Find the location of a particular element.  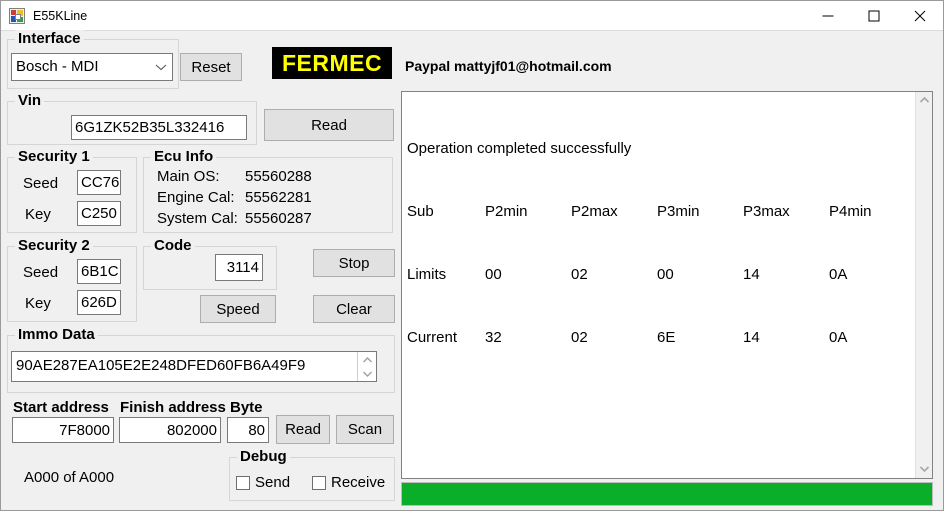

log-data-row: Limits 00 02 00 14 0A is located at coordinates (661, 274).